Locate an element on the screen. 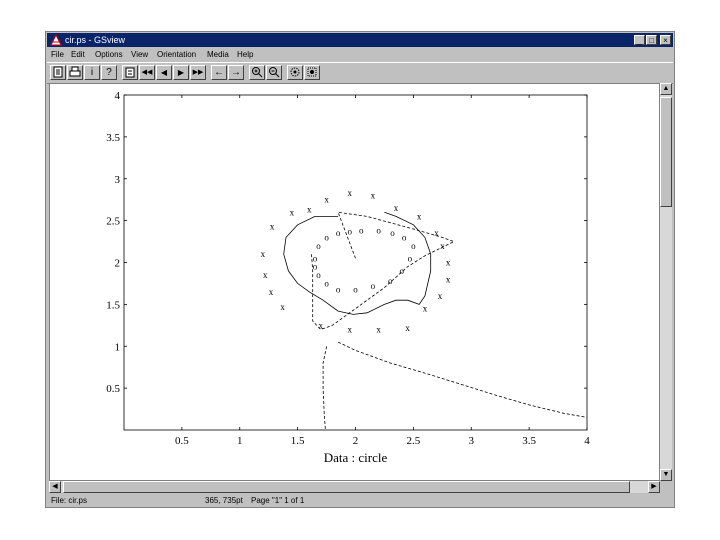 Image resolution: width=720 pixels, height=540 pixels. scroll-left-button: ◀ is located at coordinates (55, 487).